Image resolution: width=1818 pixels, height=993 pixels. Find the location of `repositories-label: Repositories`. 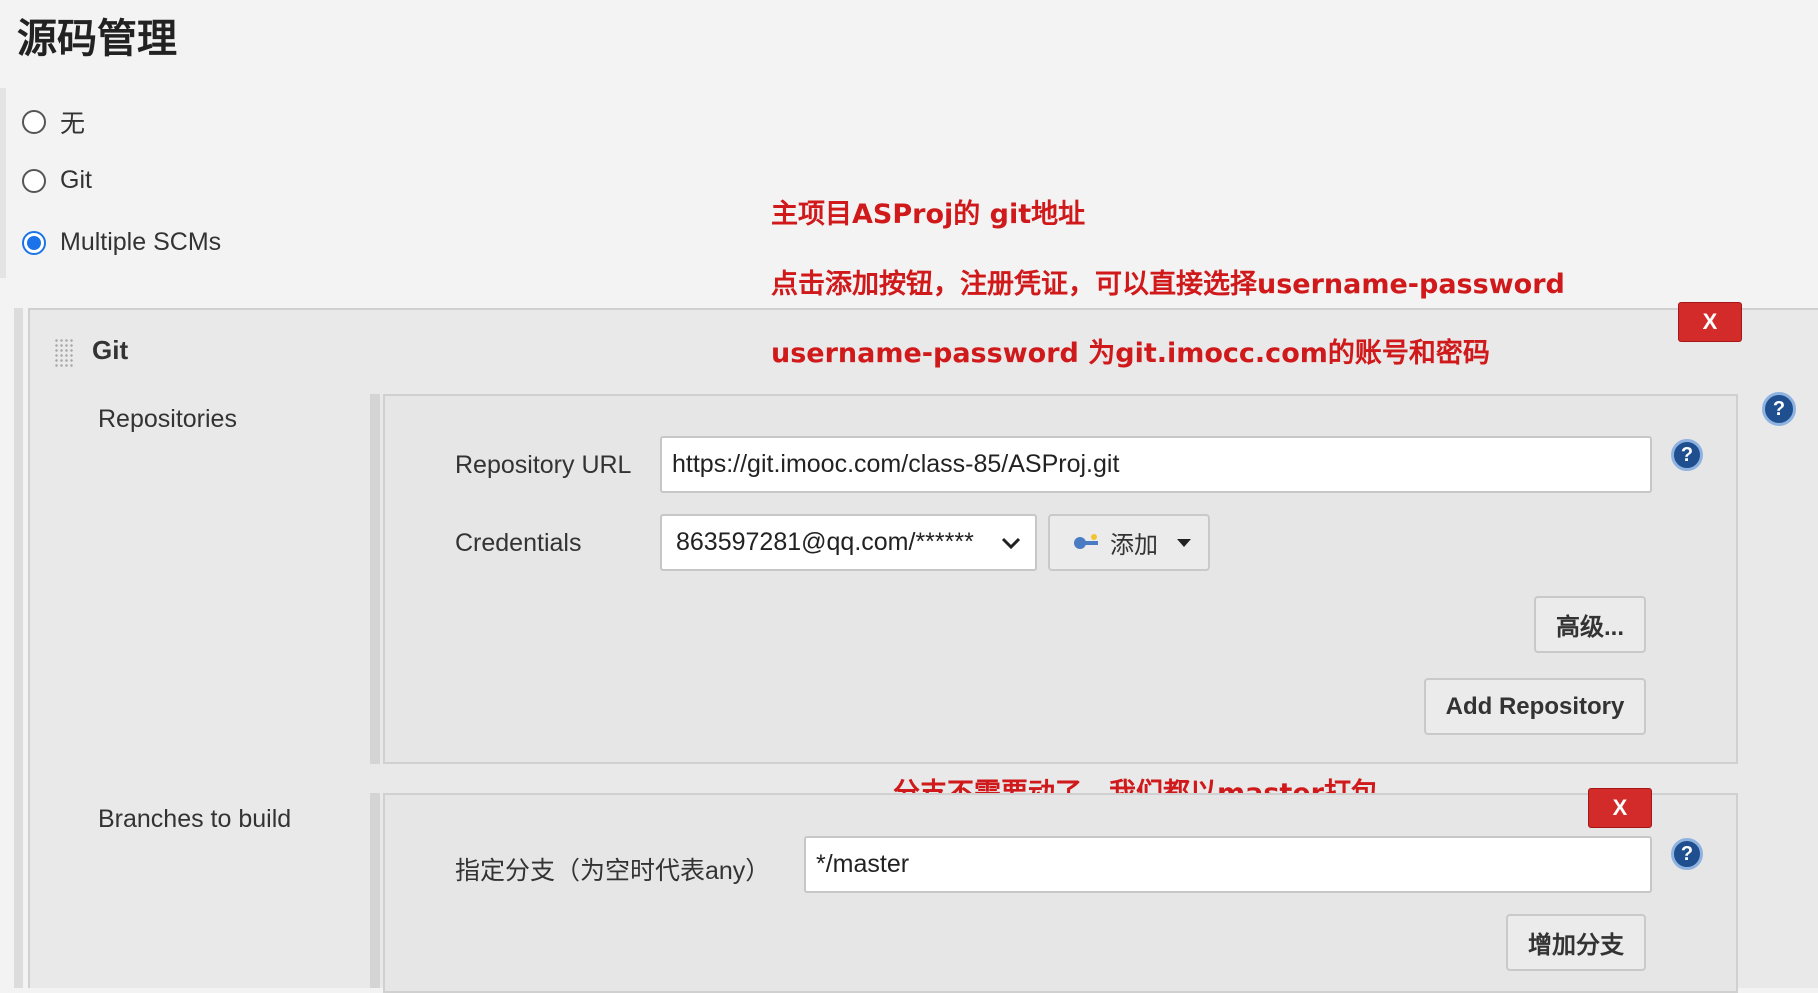

repositories-label: Repositories is located at coordinates (167, 419).